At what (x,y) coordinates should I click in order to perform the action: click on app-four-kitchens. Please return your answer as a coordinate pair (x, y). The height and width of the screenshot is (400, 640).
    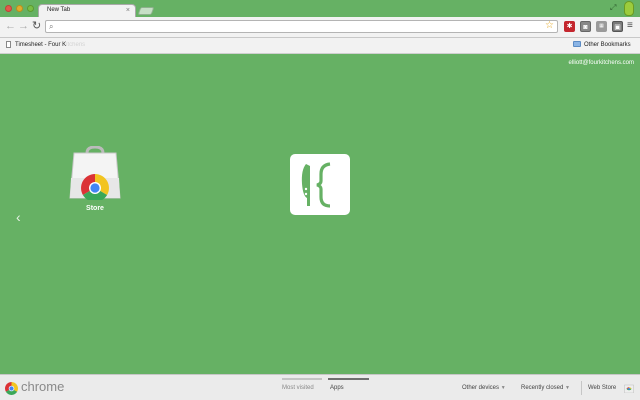
    Looking at the image, I should click on (320, 184).